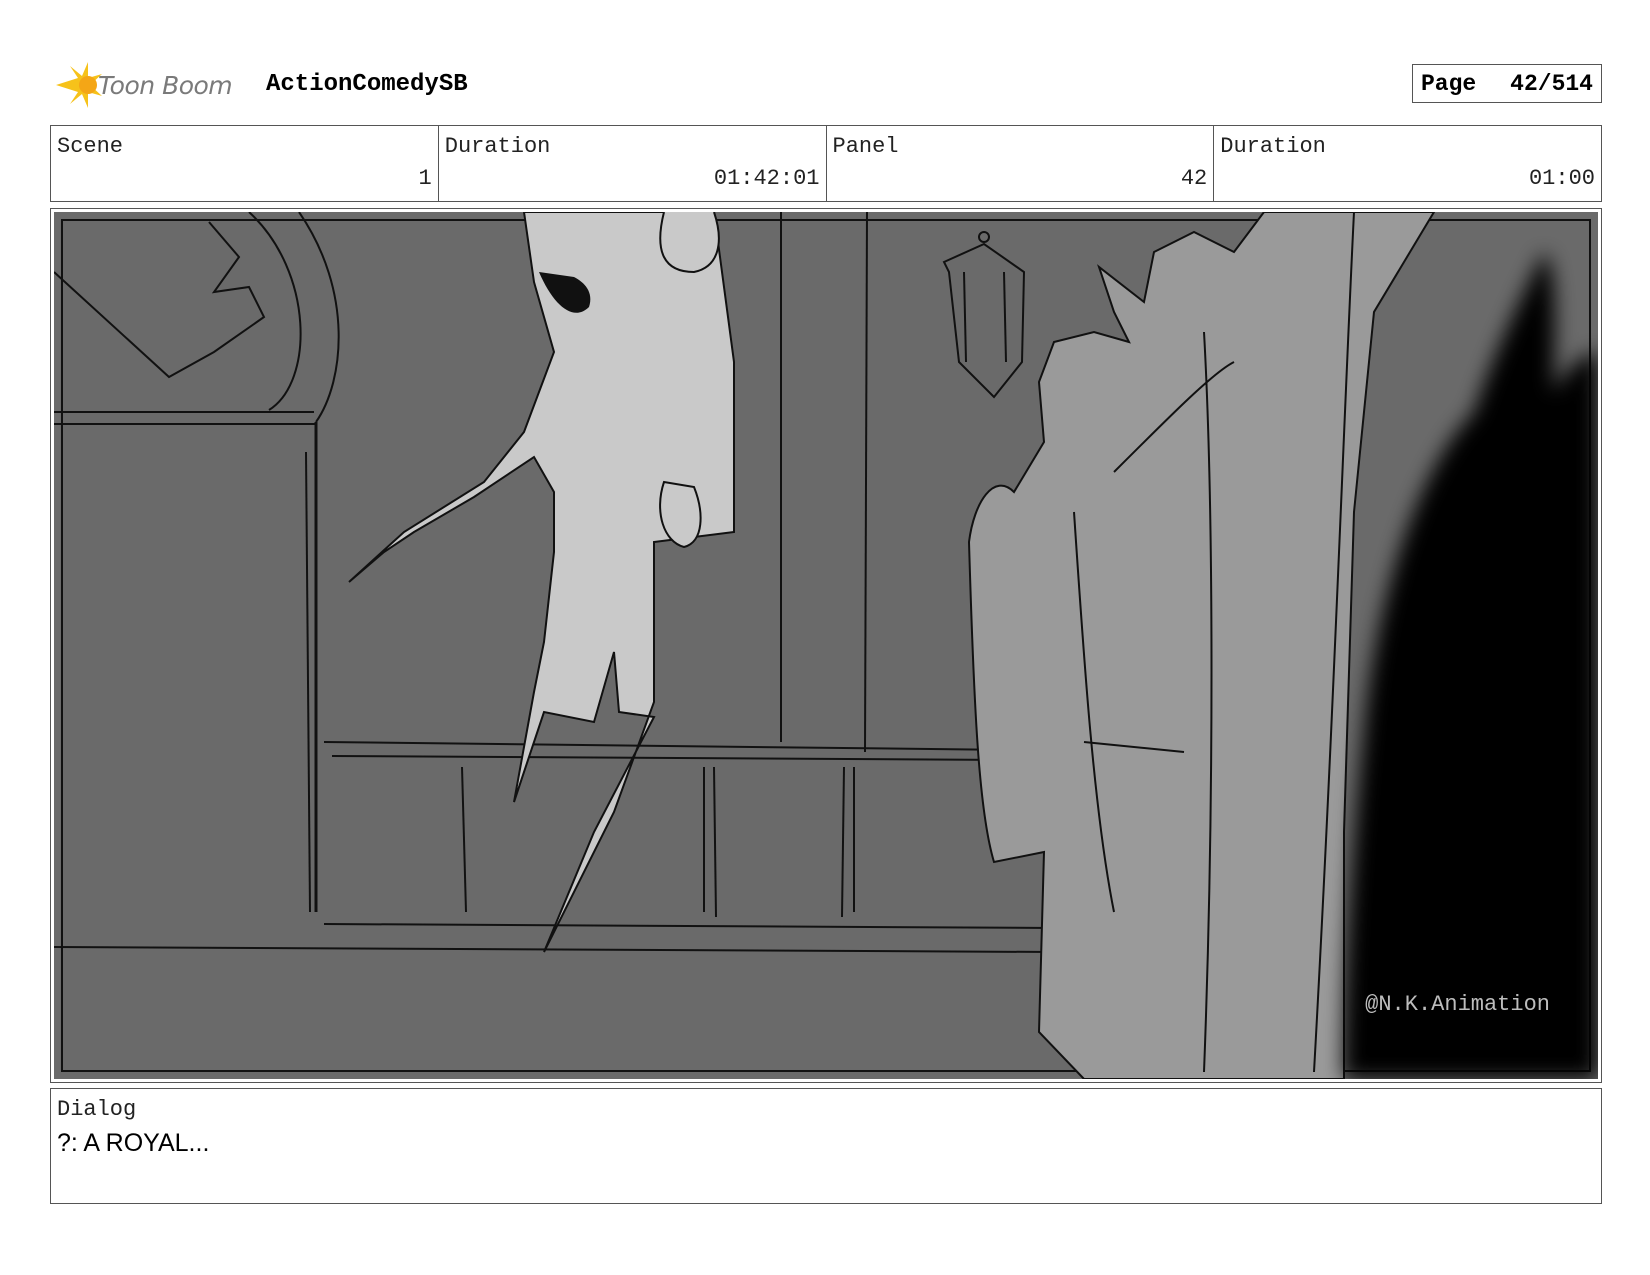  What do you see at coordinates (865, 146) in the screenshot?
I see `panel-label: Panel` at bounding box center [865, 146].